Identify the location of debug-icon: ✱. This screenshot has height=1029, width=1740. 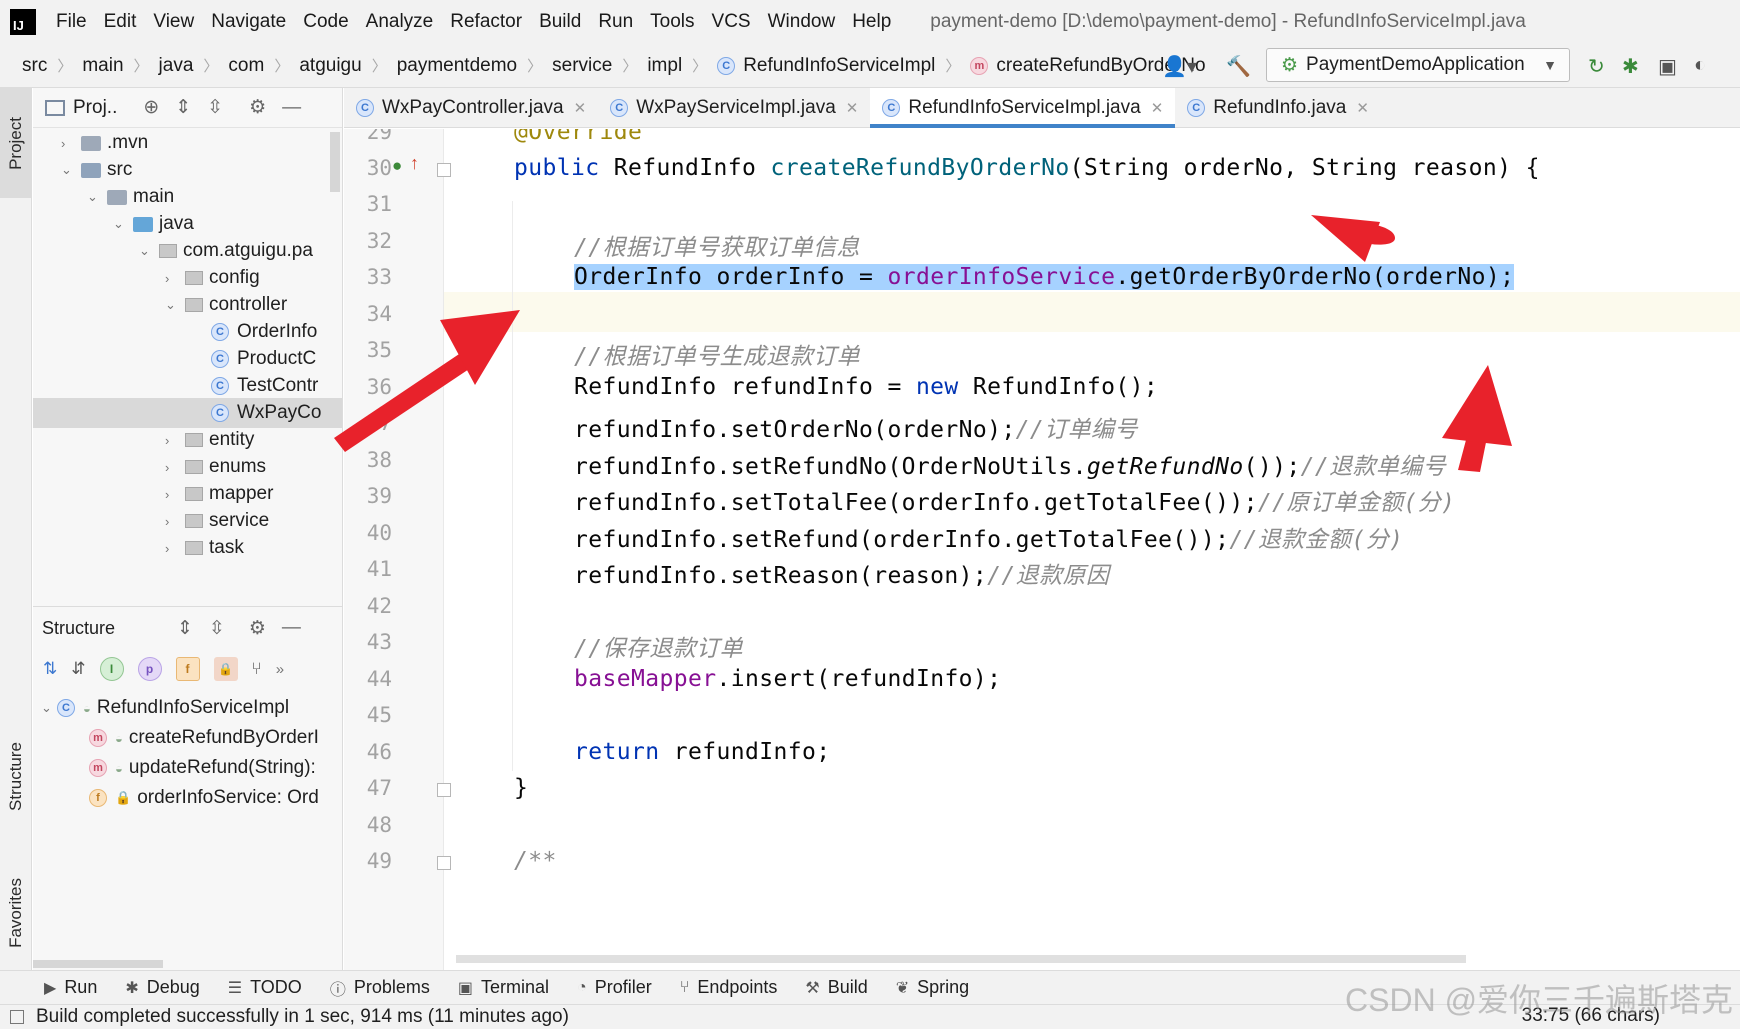
(1630, 66).